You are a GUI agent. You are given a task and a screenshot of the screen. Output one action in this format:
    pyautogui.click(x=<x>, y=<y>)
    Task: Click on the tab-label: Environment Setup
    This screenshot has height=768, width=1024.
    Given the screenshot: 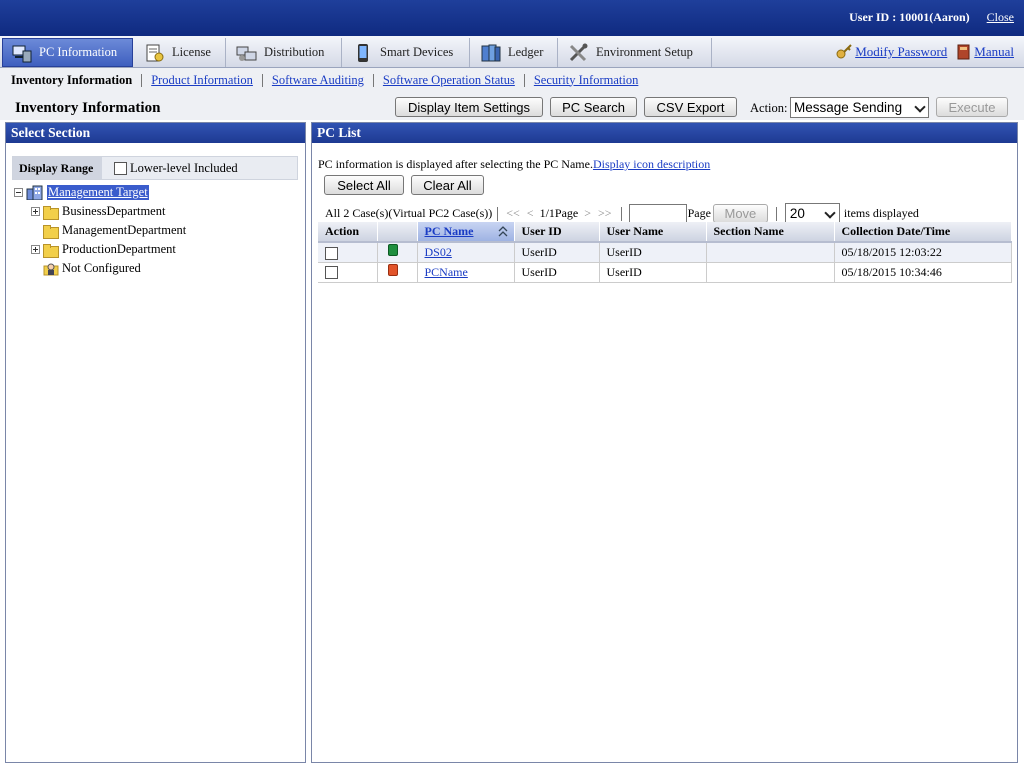 What is the action you would take?
    pyautogui.click(x=644, y=52)
    